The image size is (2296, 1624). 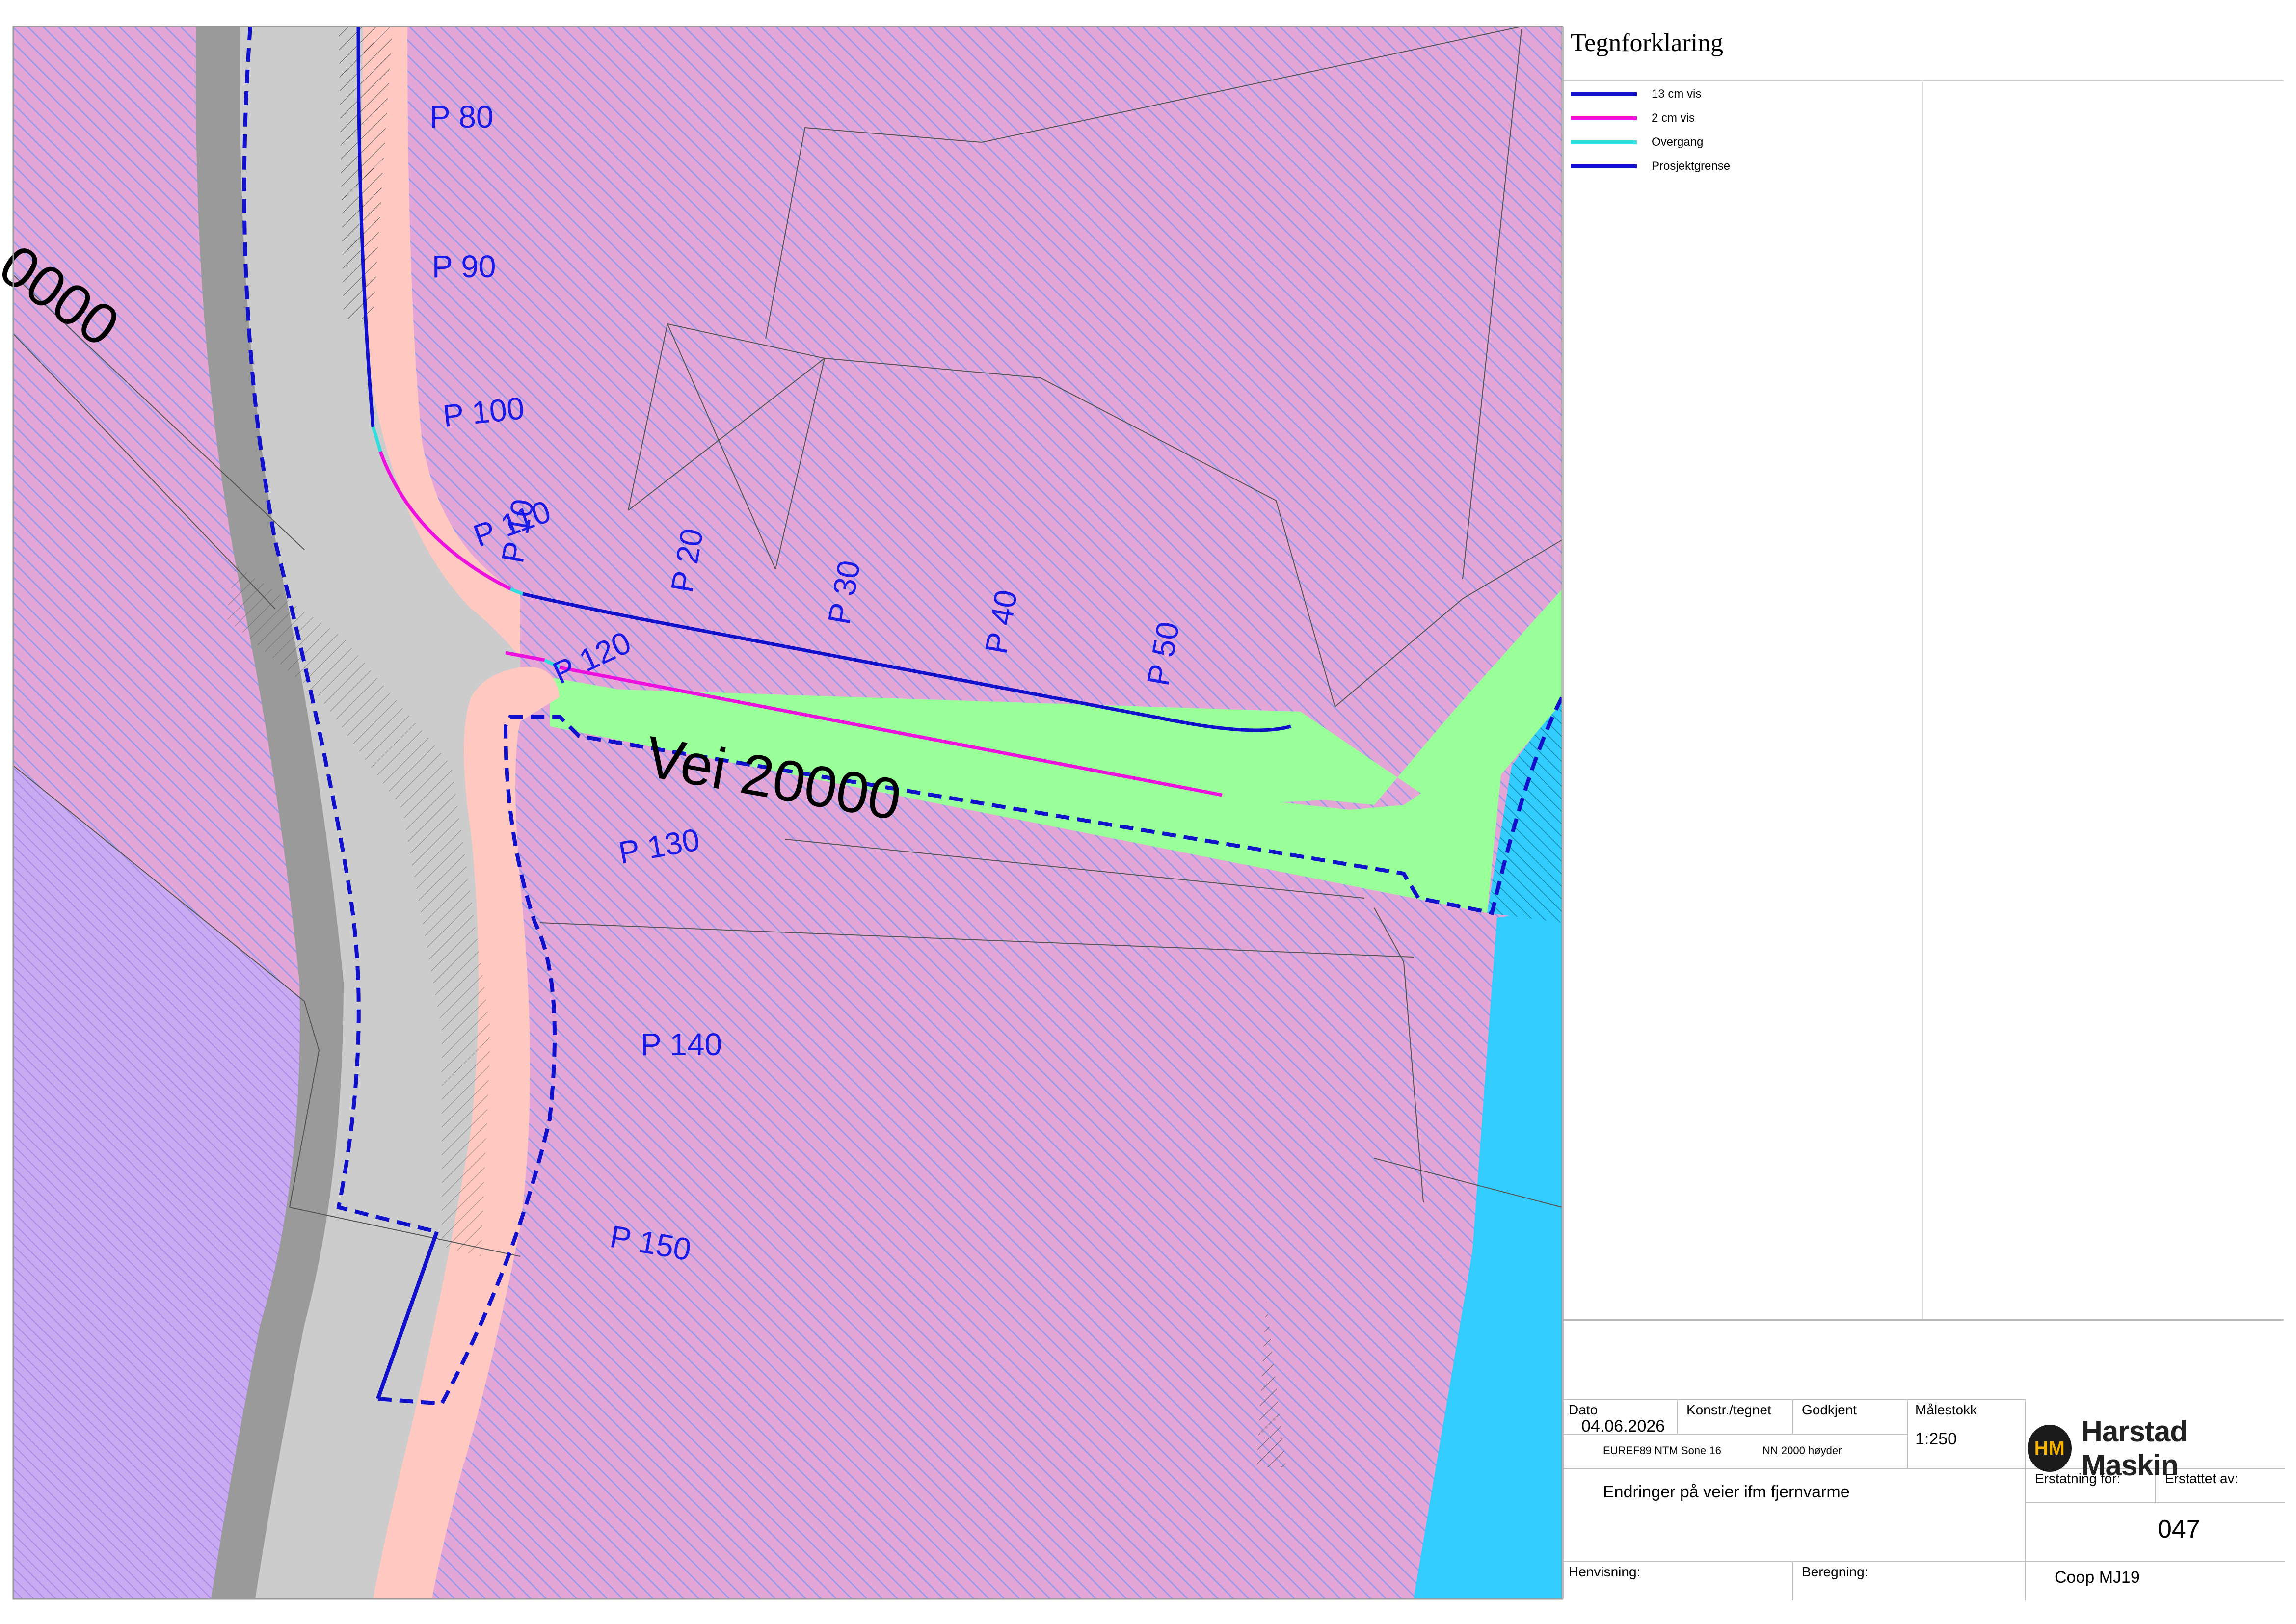 What do you see at coordinates (1650, 166) in the screenshot?
I see `legend-item-prosjektgrense: Prosjektgrense` at bounding box center [1650, 166].